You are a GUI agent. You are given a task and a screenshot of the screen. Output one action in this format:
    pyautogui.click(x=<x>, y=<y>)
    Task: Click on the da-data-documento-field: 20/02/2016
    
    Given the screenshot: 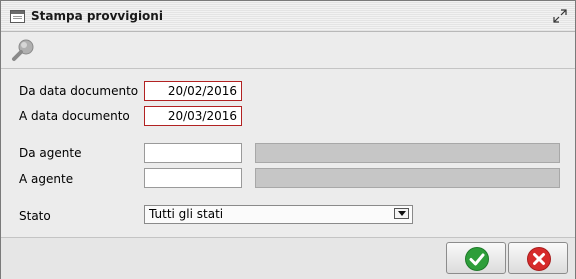 What is the action you would take?
    pyautogui.click(x=193, y=91)
    